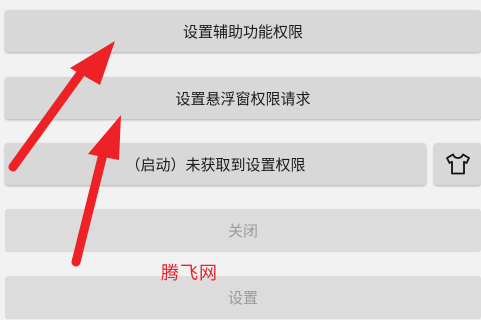  I want to click on close-button-label: 关闭, so click(242, 230).